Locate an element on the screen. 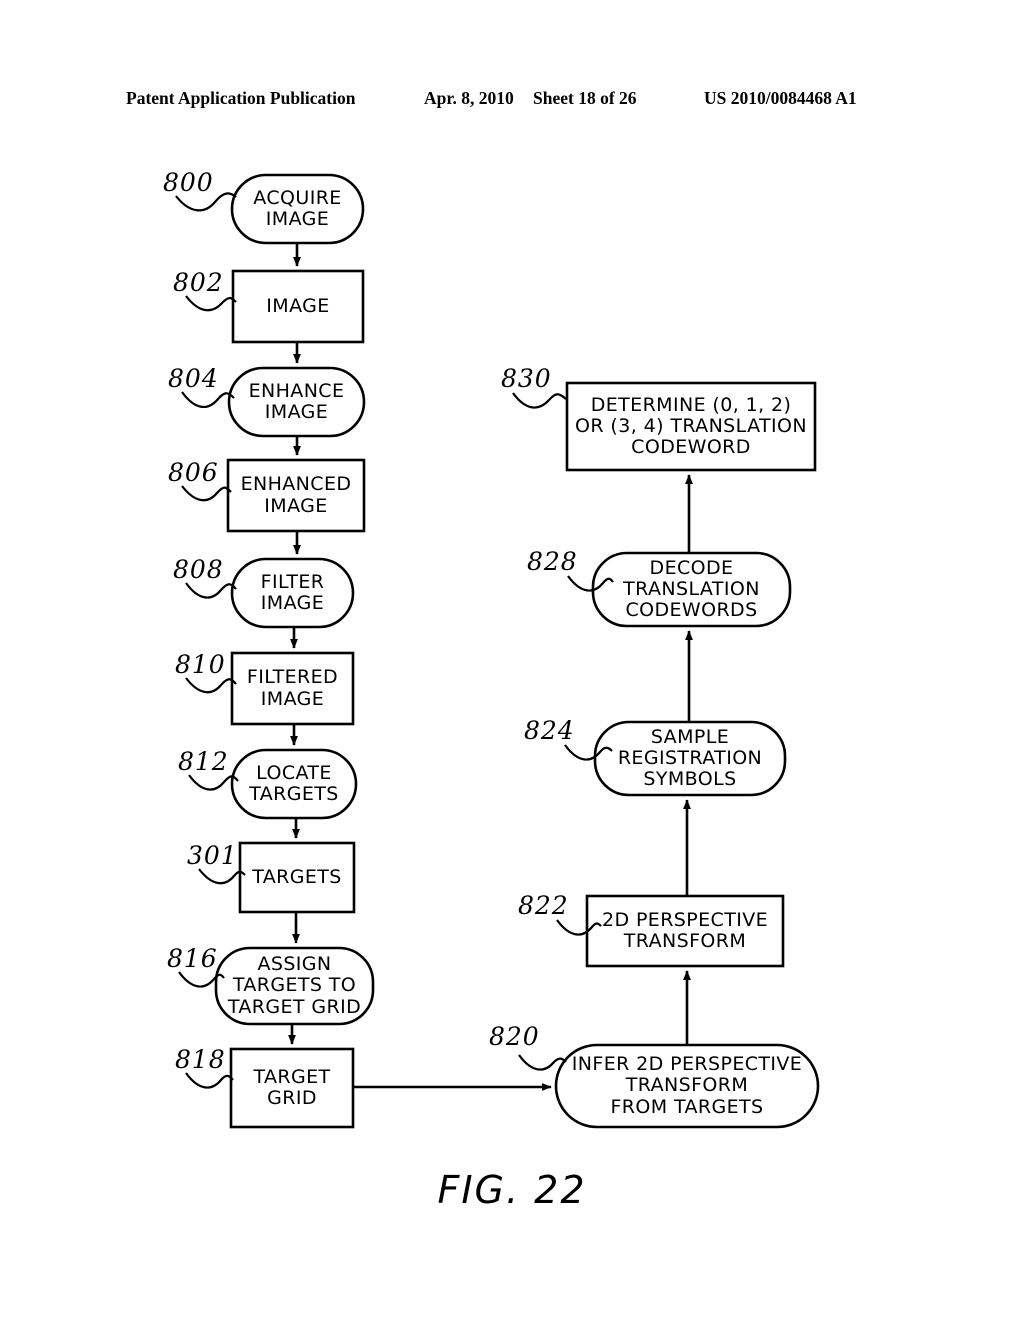  reference-numeral-828: 828 is located at coordinates (552, 561).